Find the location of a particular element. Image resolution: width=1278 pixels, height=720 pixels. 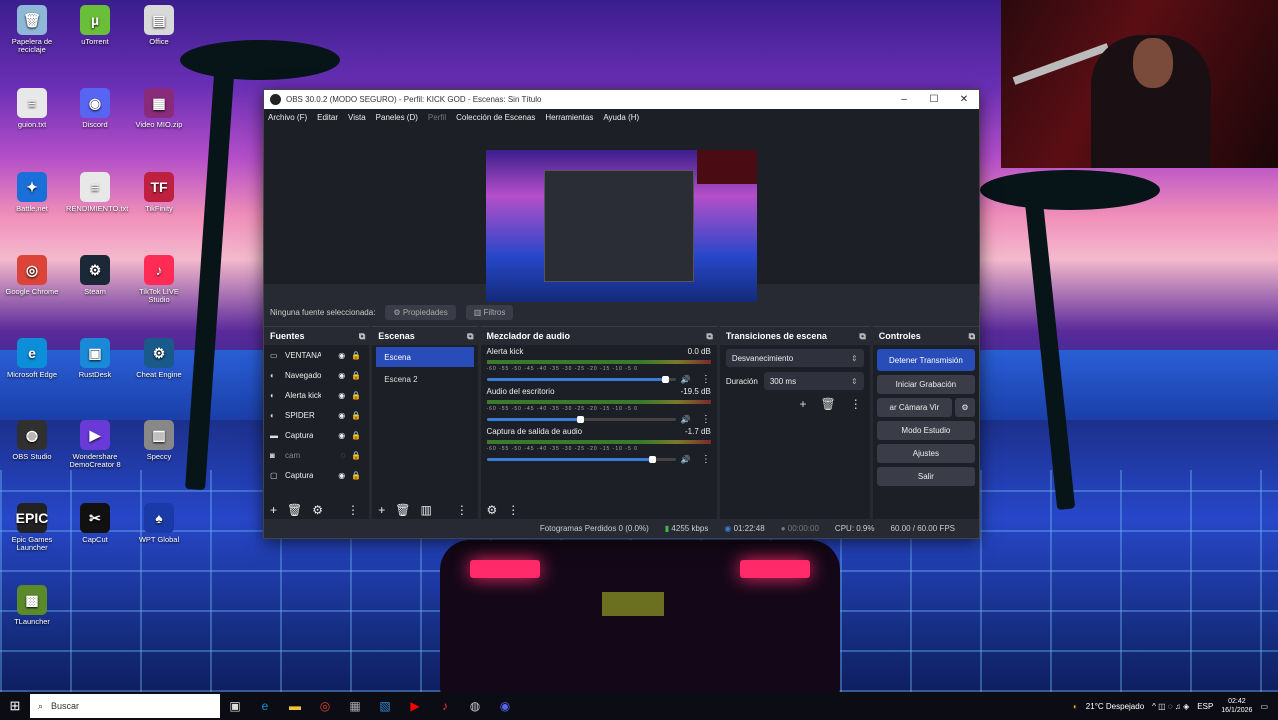

remove-scene-button: 🗑 is located at coordinates (402, 510).